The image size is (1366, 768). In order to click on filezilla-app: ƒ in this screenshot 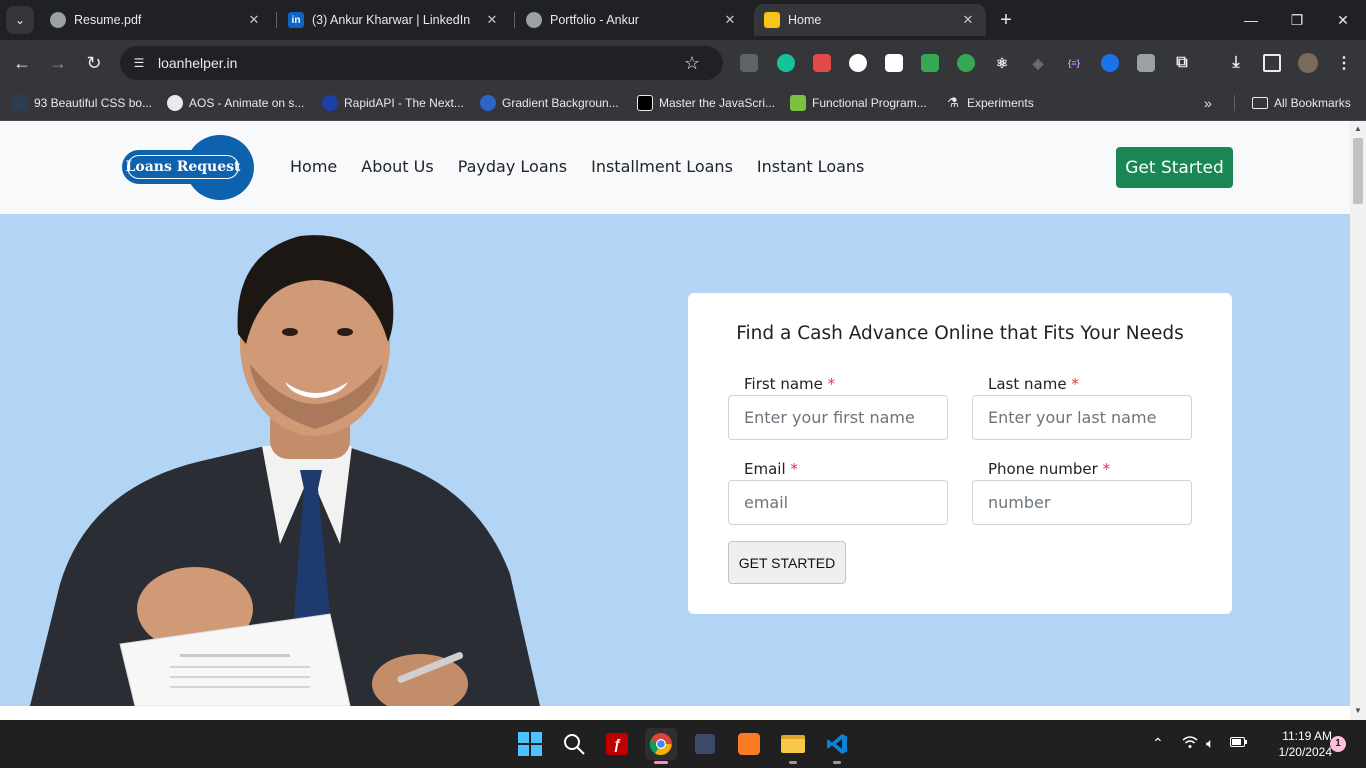, I will do `click(617, 744)`.